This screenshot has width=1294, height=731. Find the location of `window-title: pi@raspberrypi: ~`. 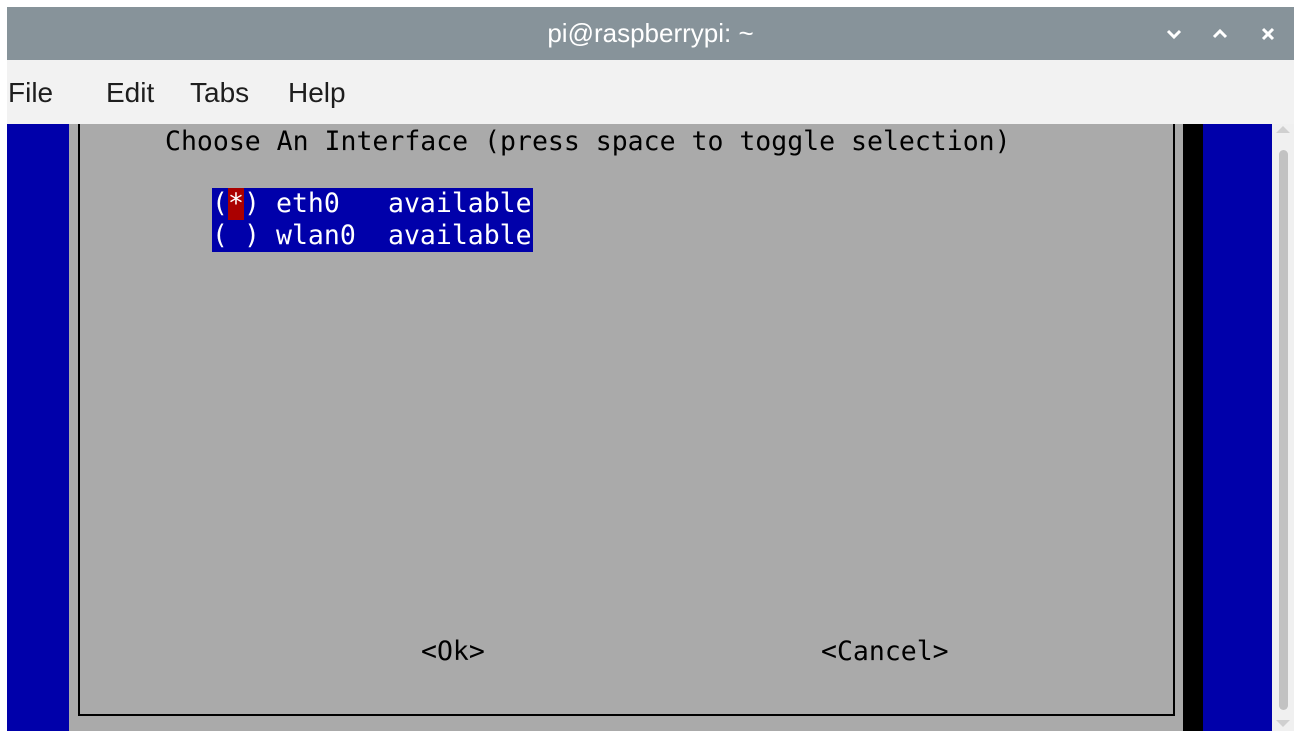

window-title: pi@raspberrypi: ~ is located at coordinates (650, 33).